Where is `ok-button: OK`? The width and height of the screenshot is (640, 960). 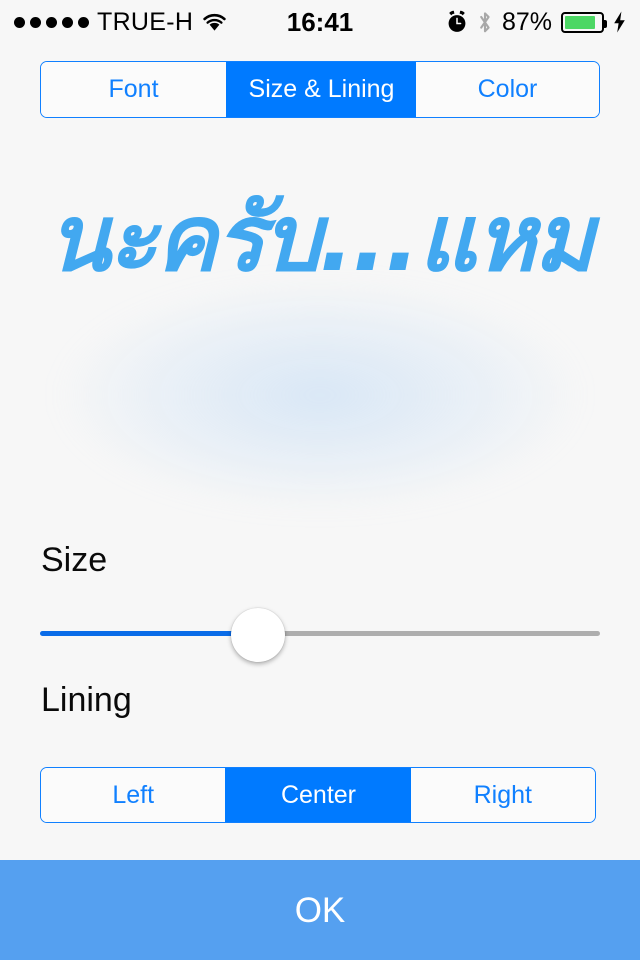
ok-button: OK is located at coordinates (320, 910).